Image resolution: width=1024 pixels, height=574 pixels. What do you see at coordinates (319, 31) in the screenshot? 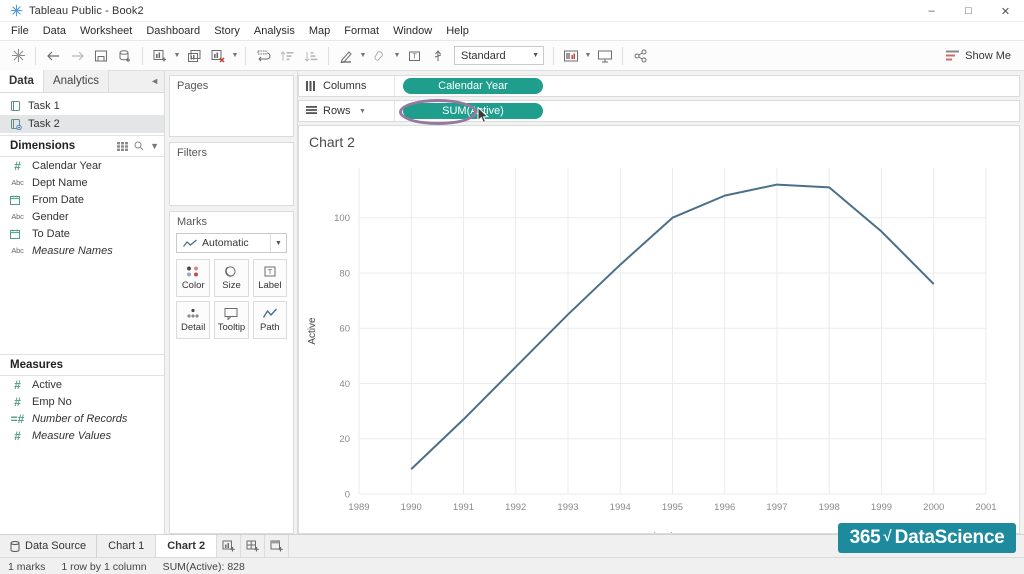
I see `menu-map: Map` at bounding box center [319, 31].